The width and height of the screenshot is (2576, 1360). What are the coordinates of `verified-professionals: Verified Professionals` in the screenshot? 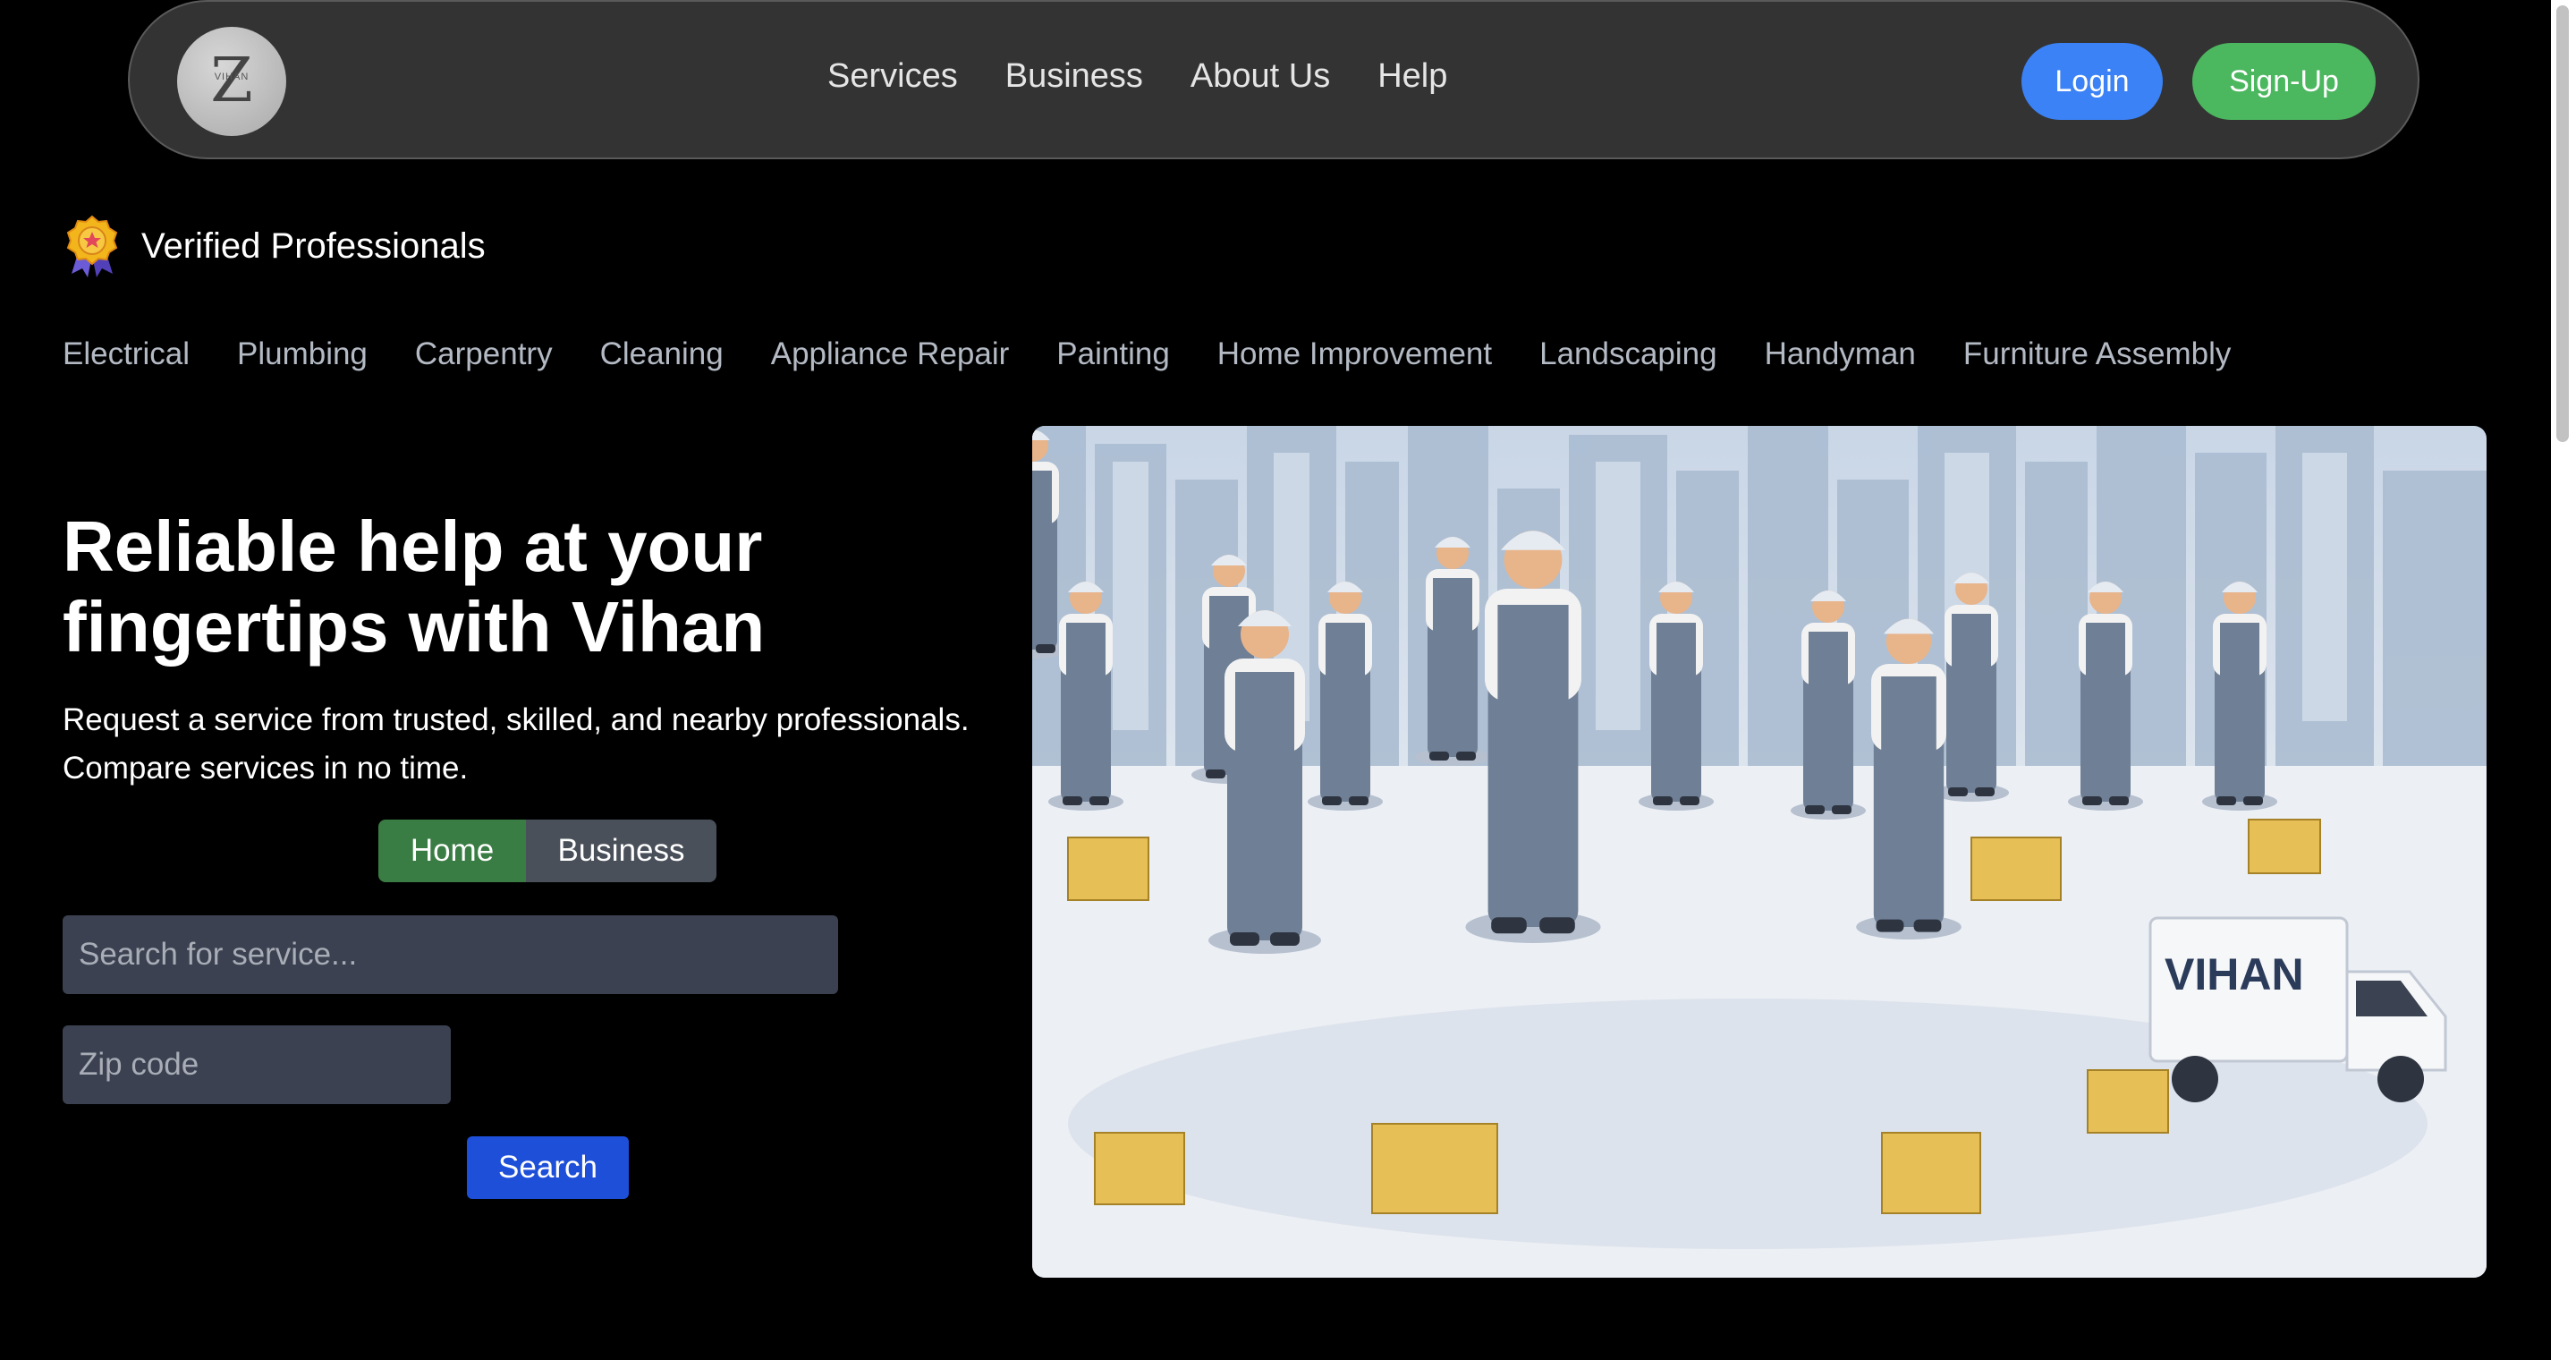 It's located at (274, 246).